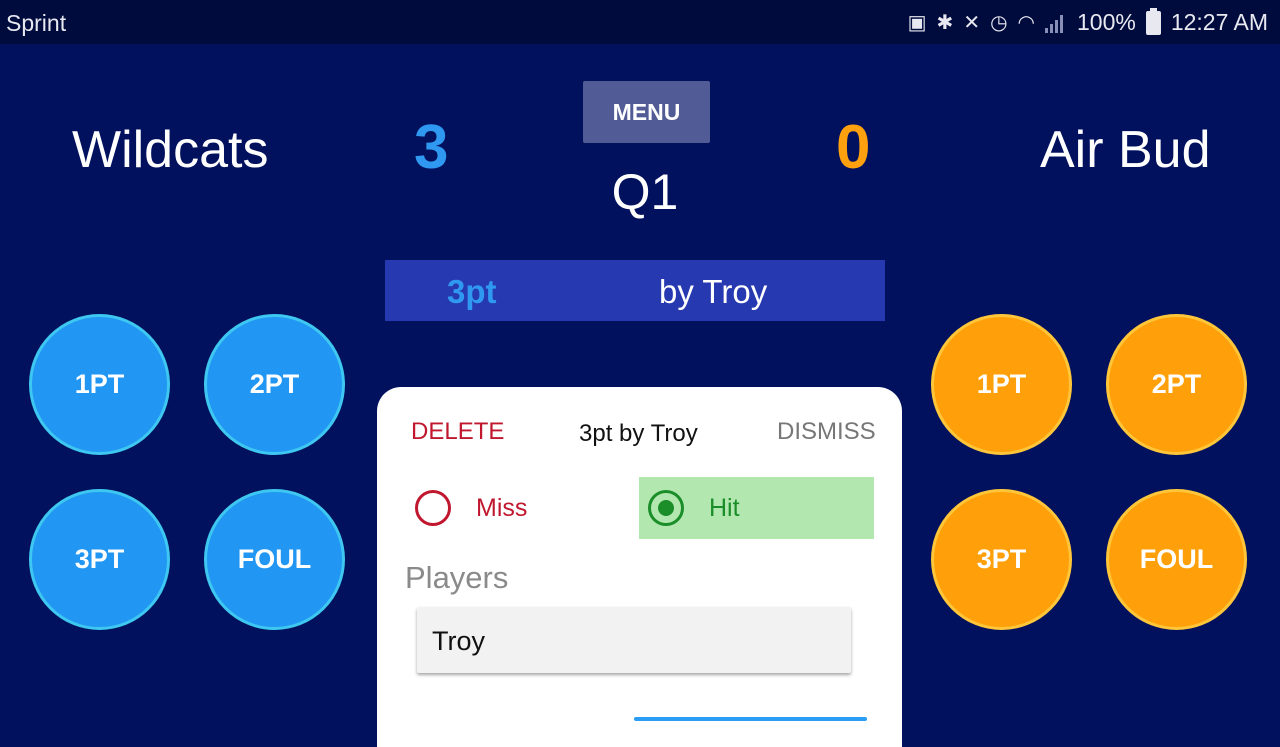 The width and height of the screenshot is (1280, 747). I want to click on miss-radio, so click(433, 508).